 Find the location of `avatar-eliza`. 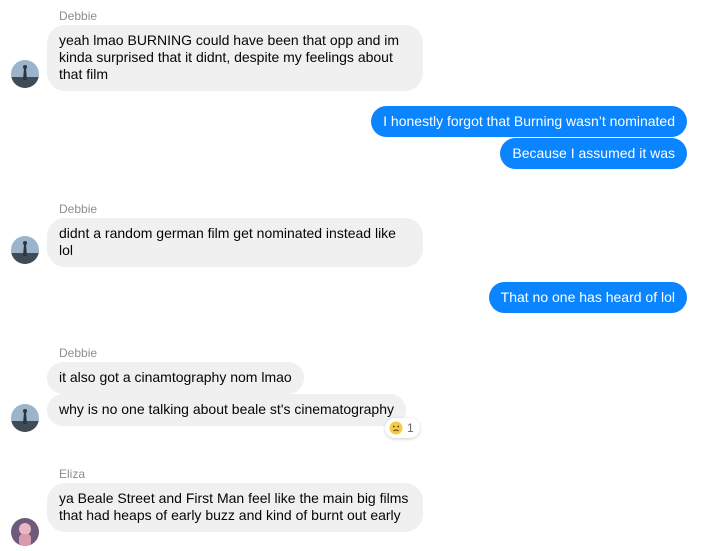

avatar-eliza is located at coordinates (25, 532).